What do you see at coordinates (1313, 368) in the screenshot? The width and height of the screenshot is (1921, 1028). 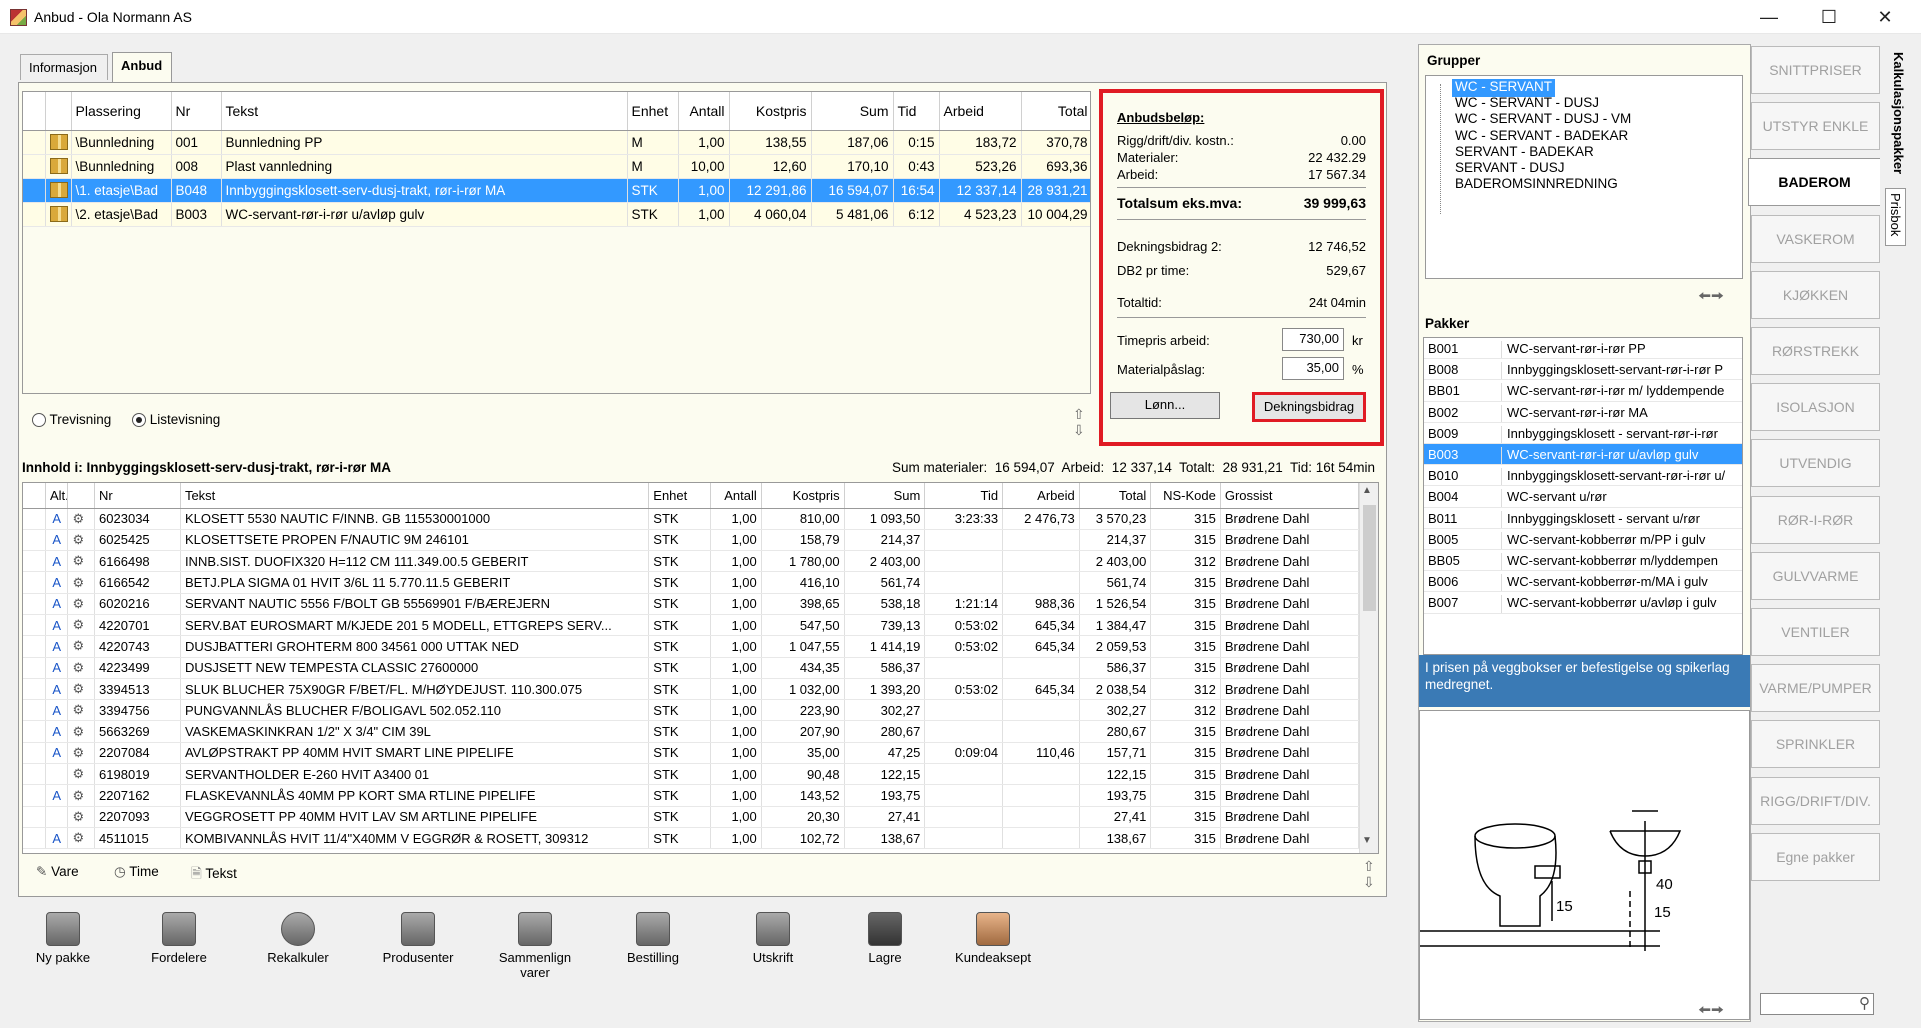 I see `materialpaslag-input: 35,00` at bounding box center [1313, 368].